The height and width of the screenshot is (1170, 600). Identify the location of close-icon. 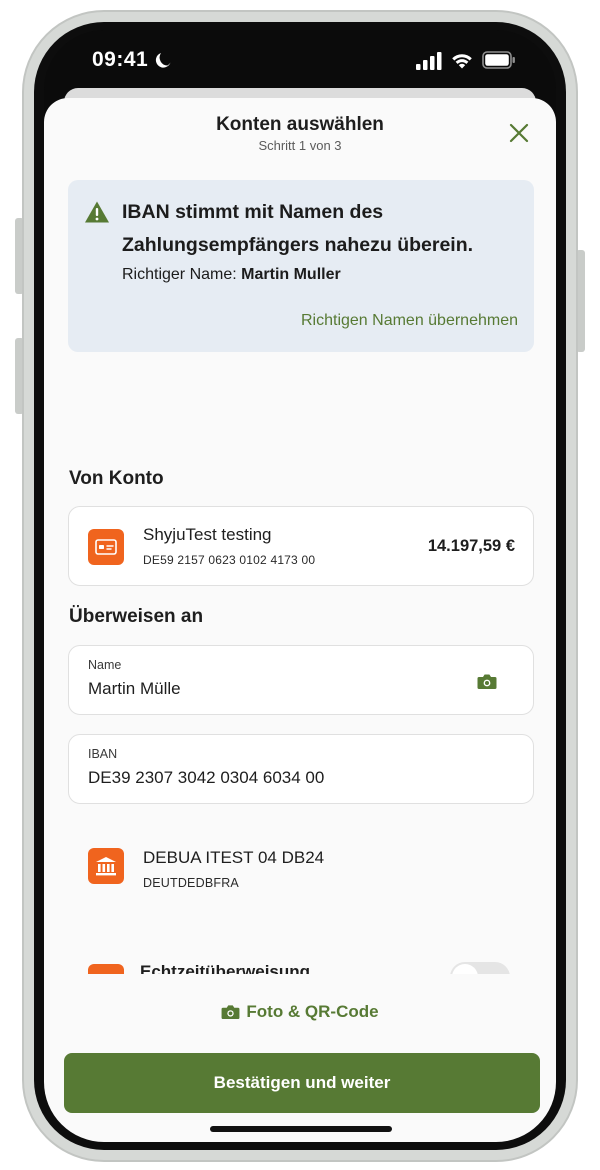
(519, 133).